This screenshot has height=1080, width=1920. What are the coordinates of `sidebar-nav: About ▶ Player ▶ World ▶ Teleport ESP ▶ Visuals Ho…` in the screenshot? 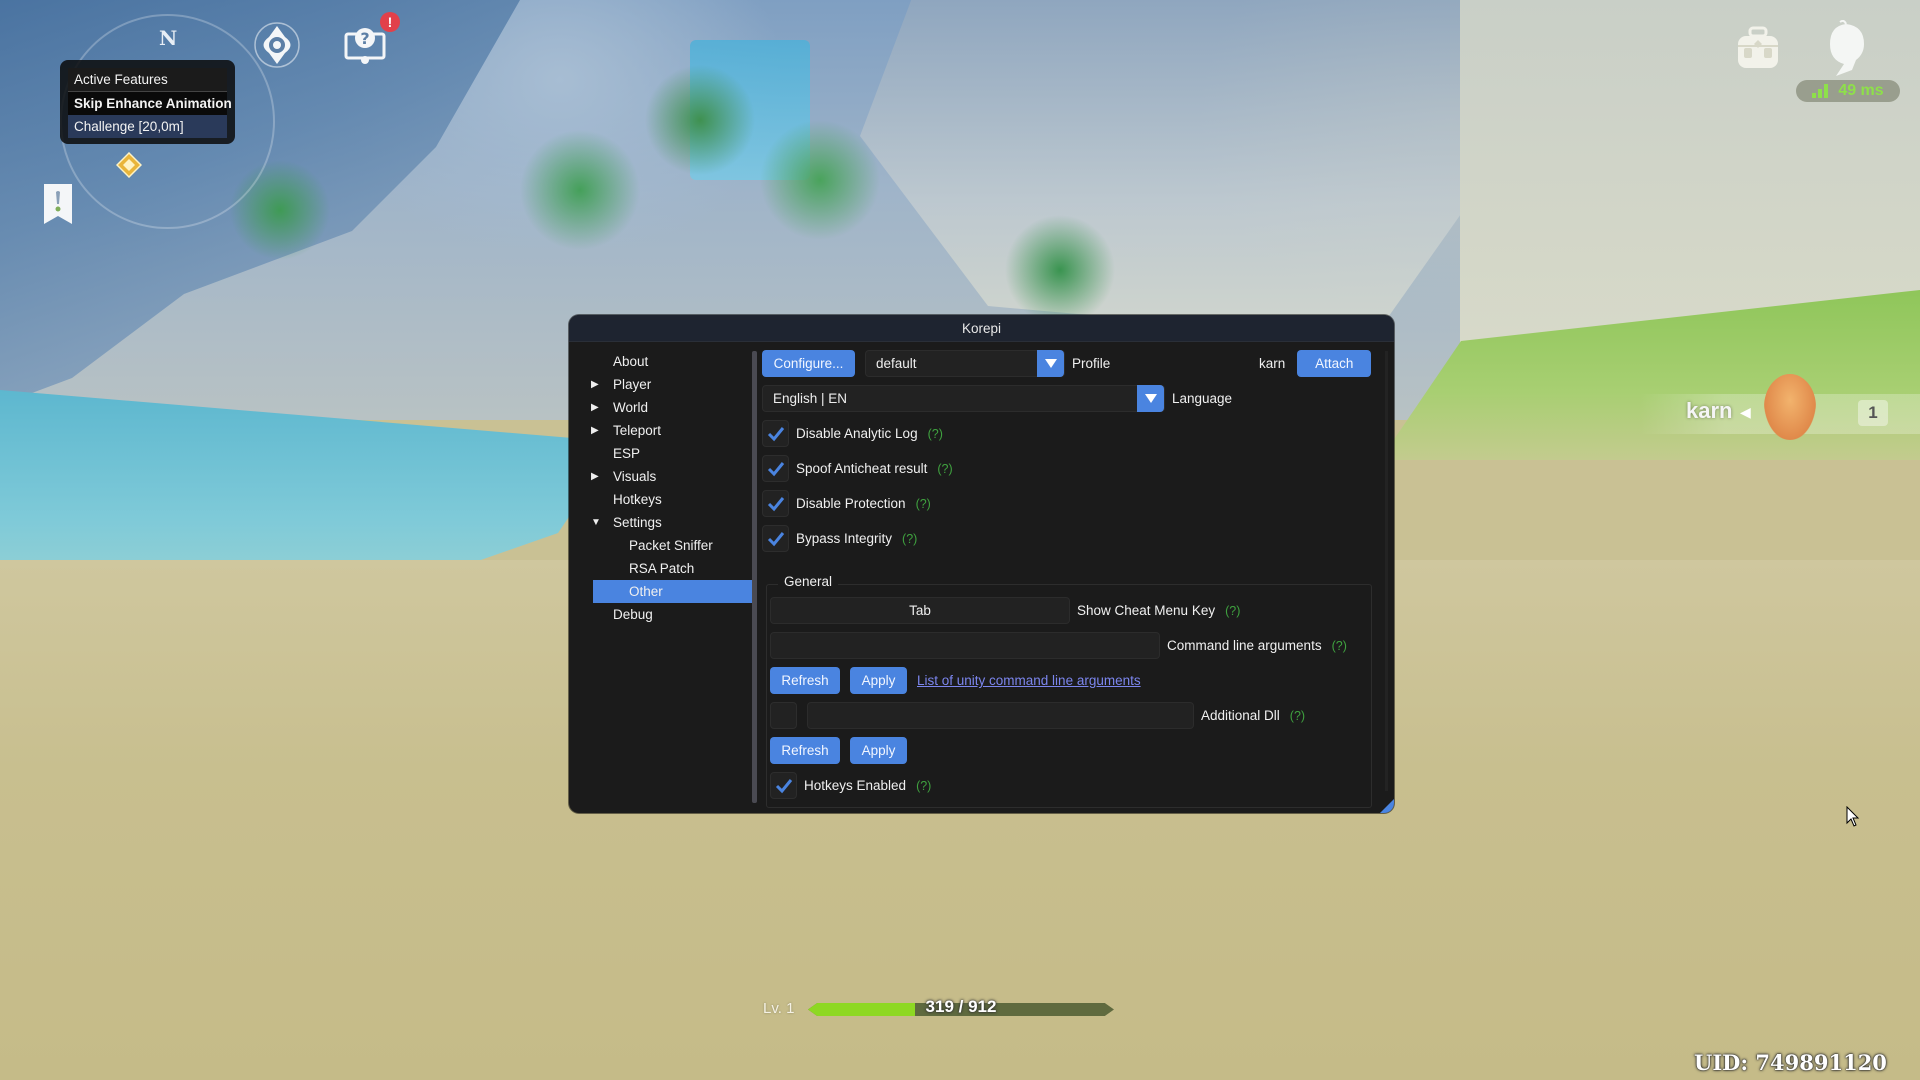 It's located at (661, 577).